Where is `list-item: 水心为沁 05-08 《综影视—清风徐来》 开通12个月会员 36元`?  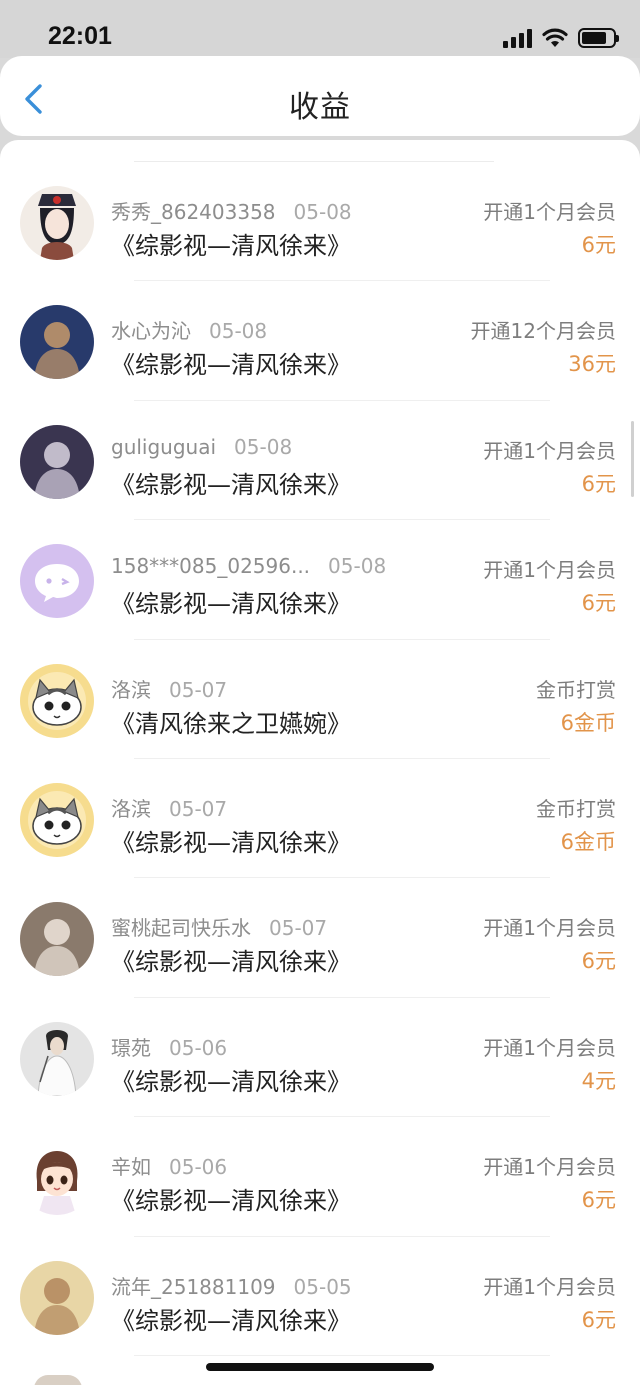
list-item: 水心为沁 05-08 《综影视—清风徐来》 开通12个月会员 36元 is located at coordinates (320, 341).